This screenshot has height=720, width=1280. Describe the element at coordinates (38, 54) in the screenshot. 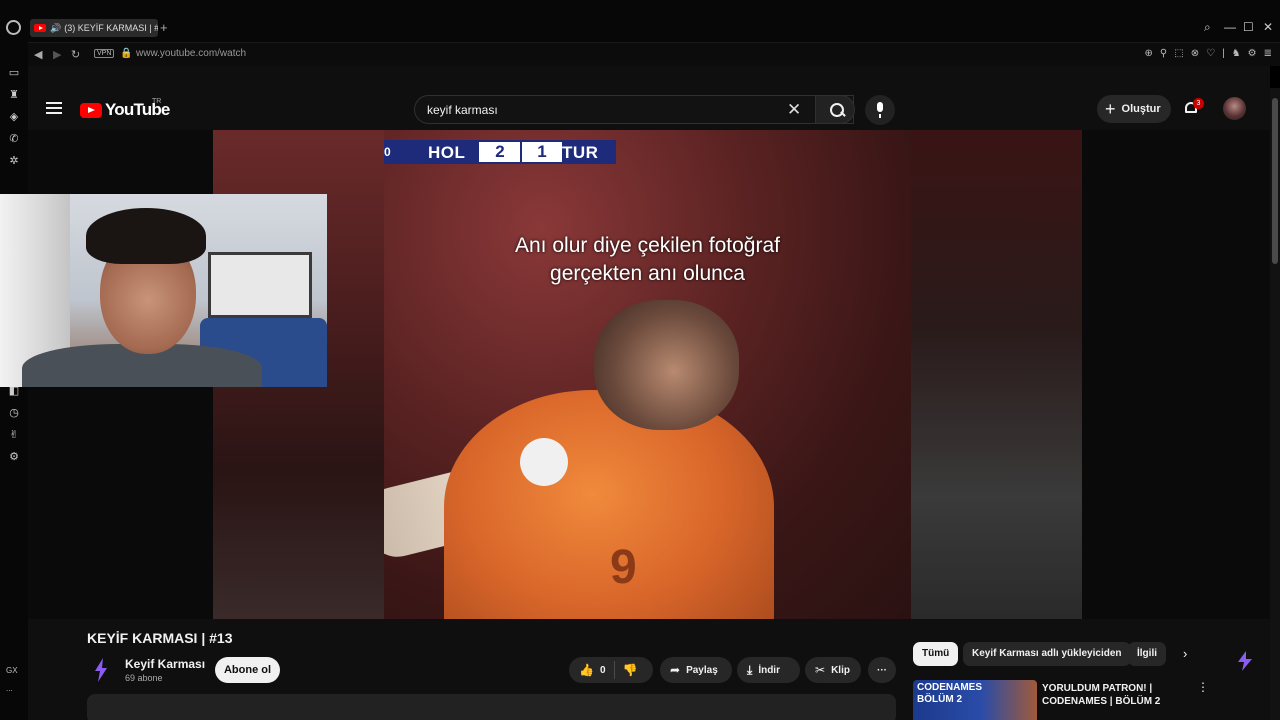

I see `back-icon: ◀` at that location.